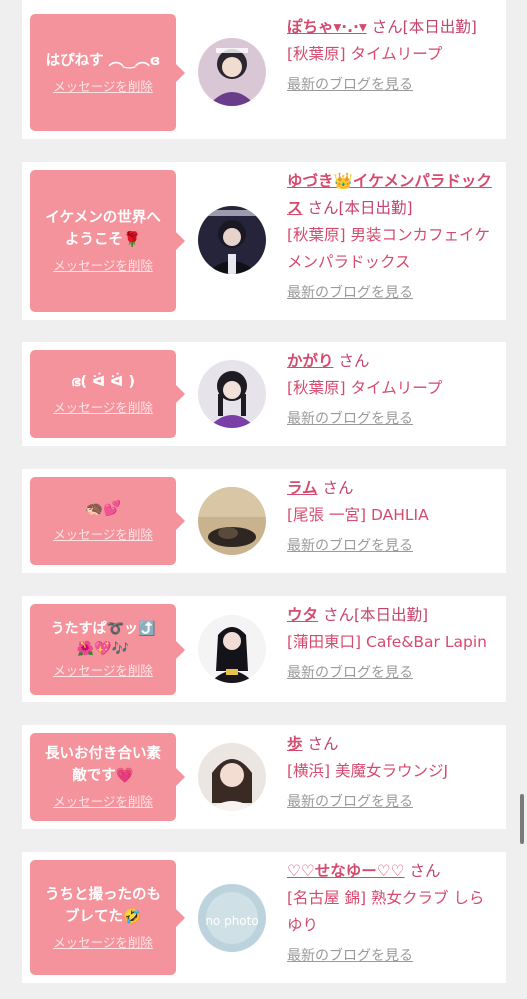 This screenshot has width=527, height=999. I want to click on message-text: うちと撮ったのも ブレてた🤣, so click(103, 905).